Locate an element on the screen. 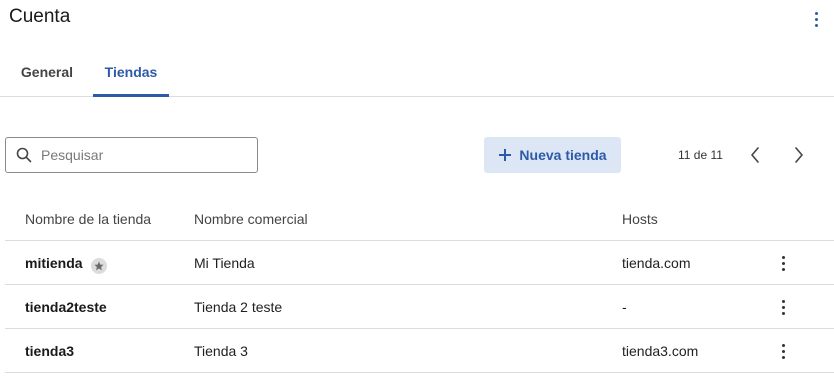  new-store-label: Nueva tienda is located at coordinates (563, 155).